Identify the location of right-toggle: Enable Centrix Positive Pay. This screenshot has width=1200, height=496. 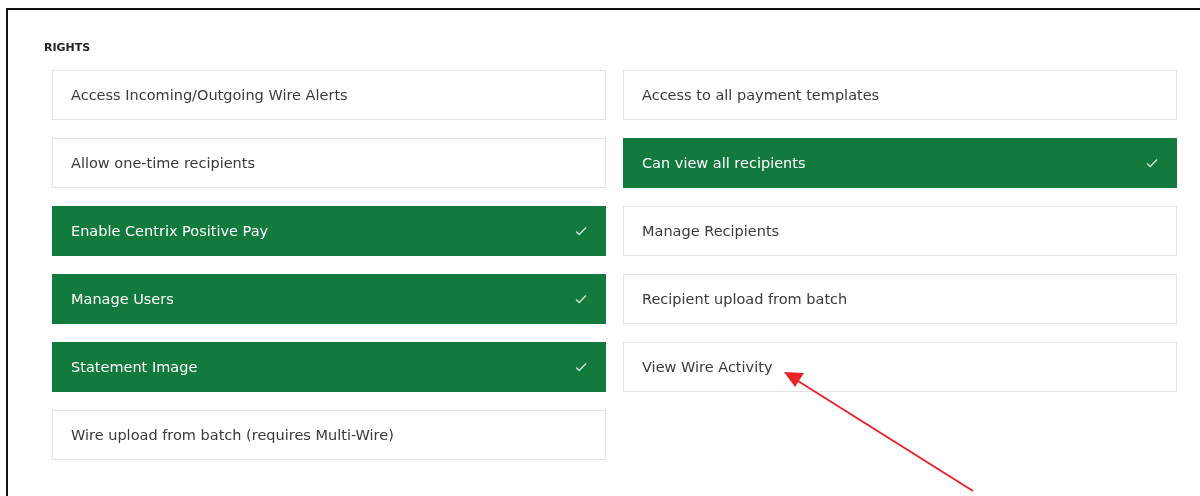
(329, 231).